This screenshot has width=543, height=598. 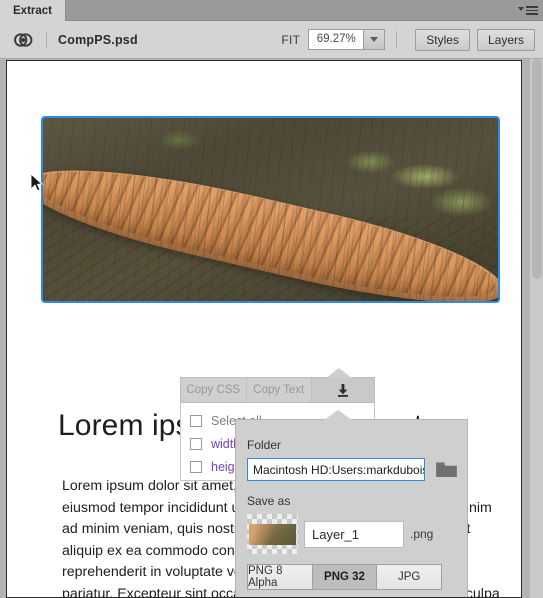 I want to click on layers-button: Layers, so click(x=505, y=39).